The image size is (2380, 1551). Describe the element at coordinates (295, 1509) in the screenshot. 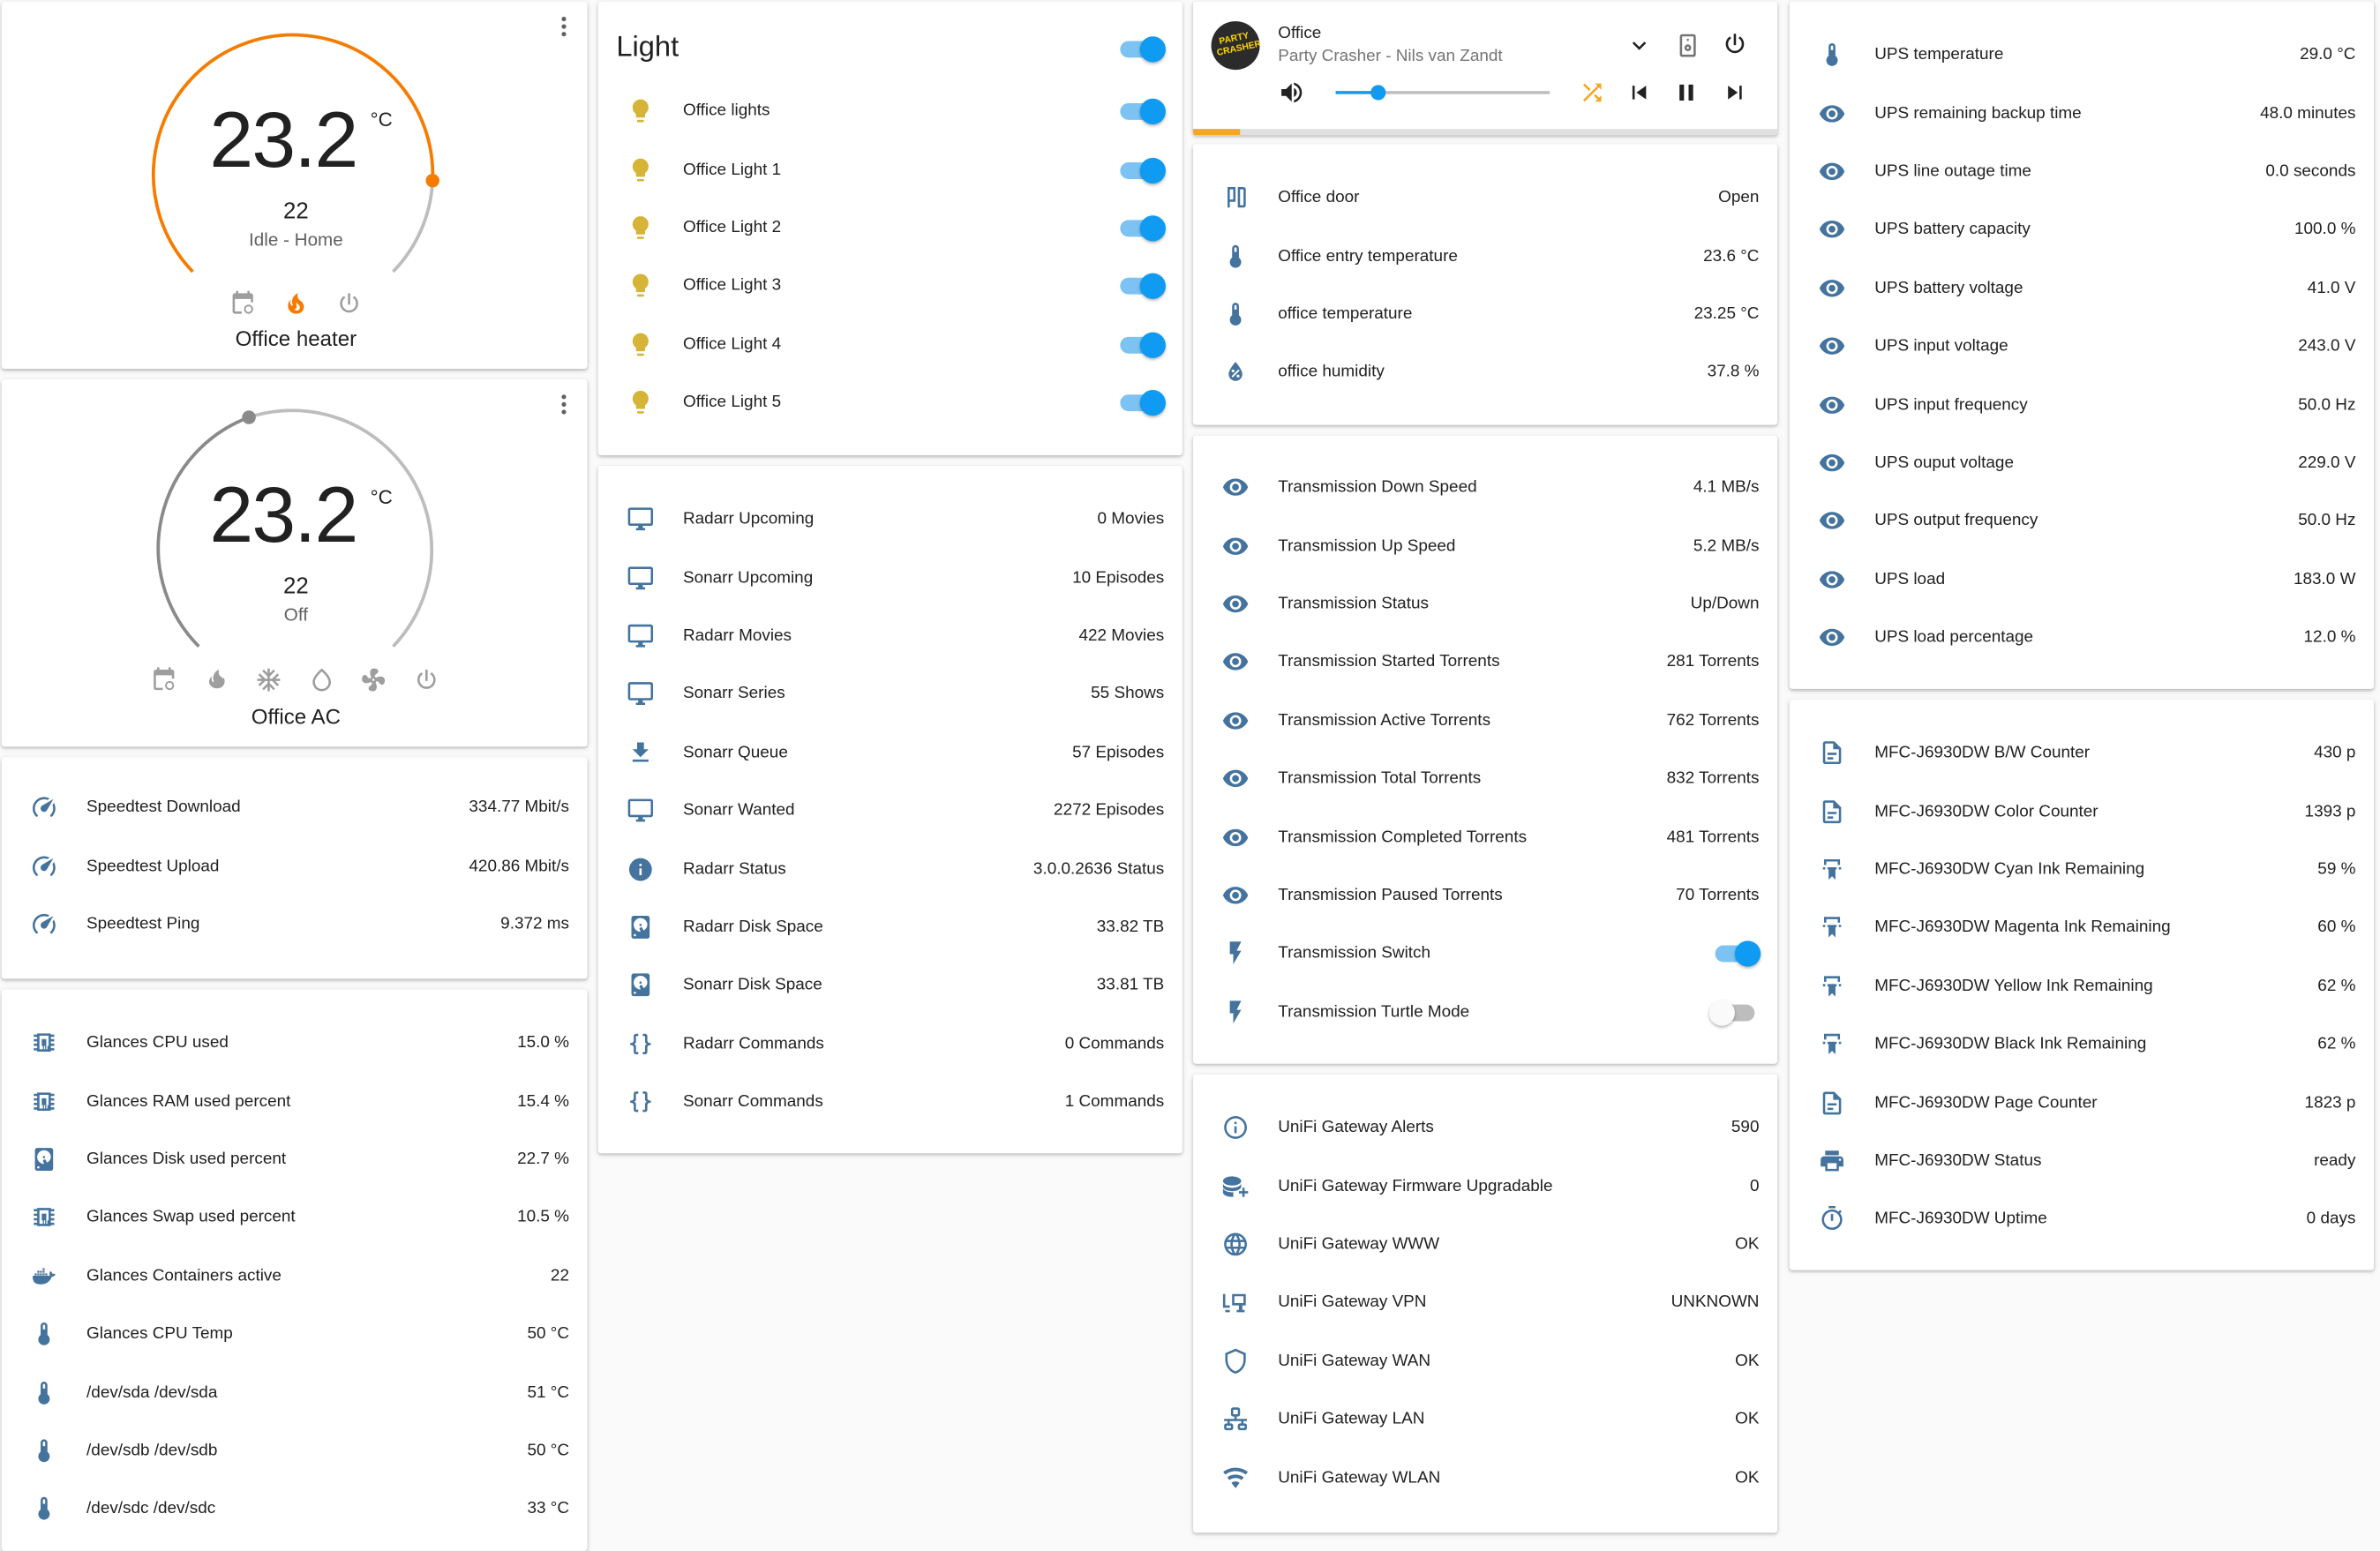

I see `entity-row-dev-sdc-dev-sdc: /dev/sdc /dev/sdc 33 °C` at that location.